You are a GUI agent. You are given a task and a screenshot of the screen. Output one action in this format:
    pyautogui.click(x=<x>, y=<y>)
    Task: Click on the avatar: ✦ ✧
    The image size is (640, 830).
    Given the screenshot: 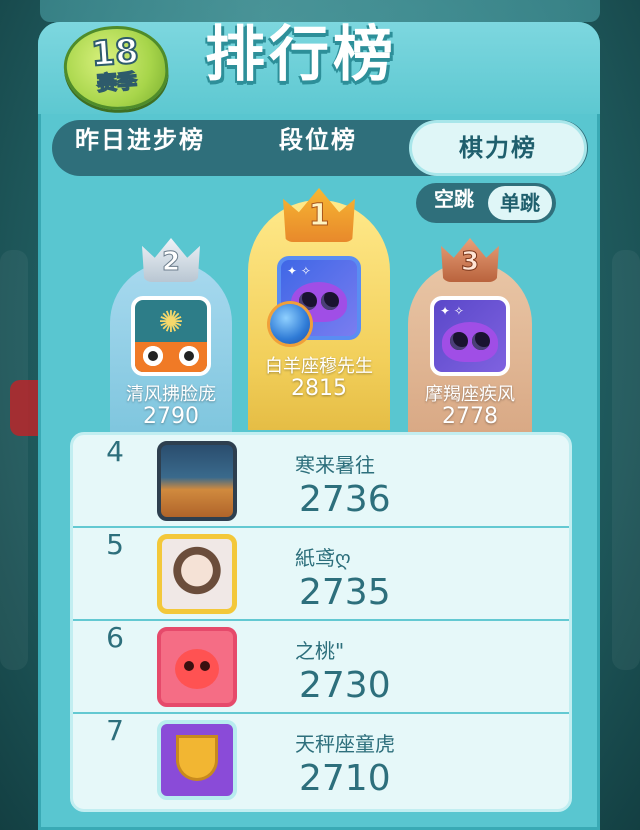 What is the action you would take?
    pyautogui.click(x=470, y=336)
    